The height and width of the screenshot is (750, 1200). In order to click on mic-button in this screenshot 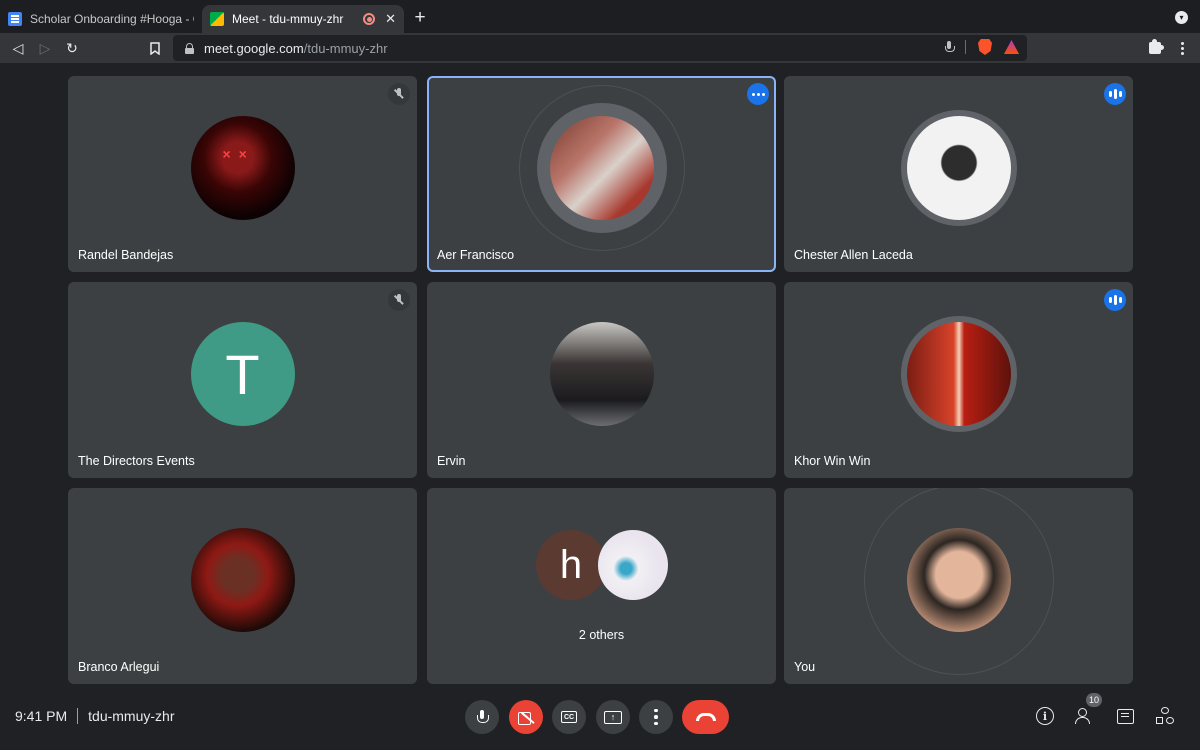, I will do `click(482, 717)`.